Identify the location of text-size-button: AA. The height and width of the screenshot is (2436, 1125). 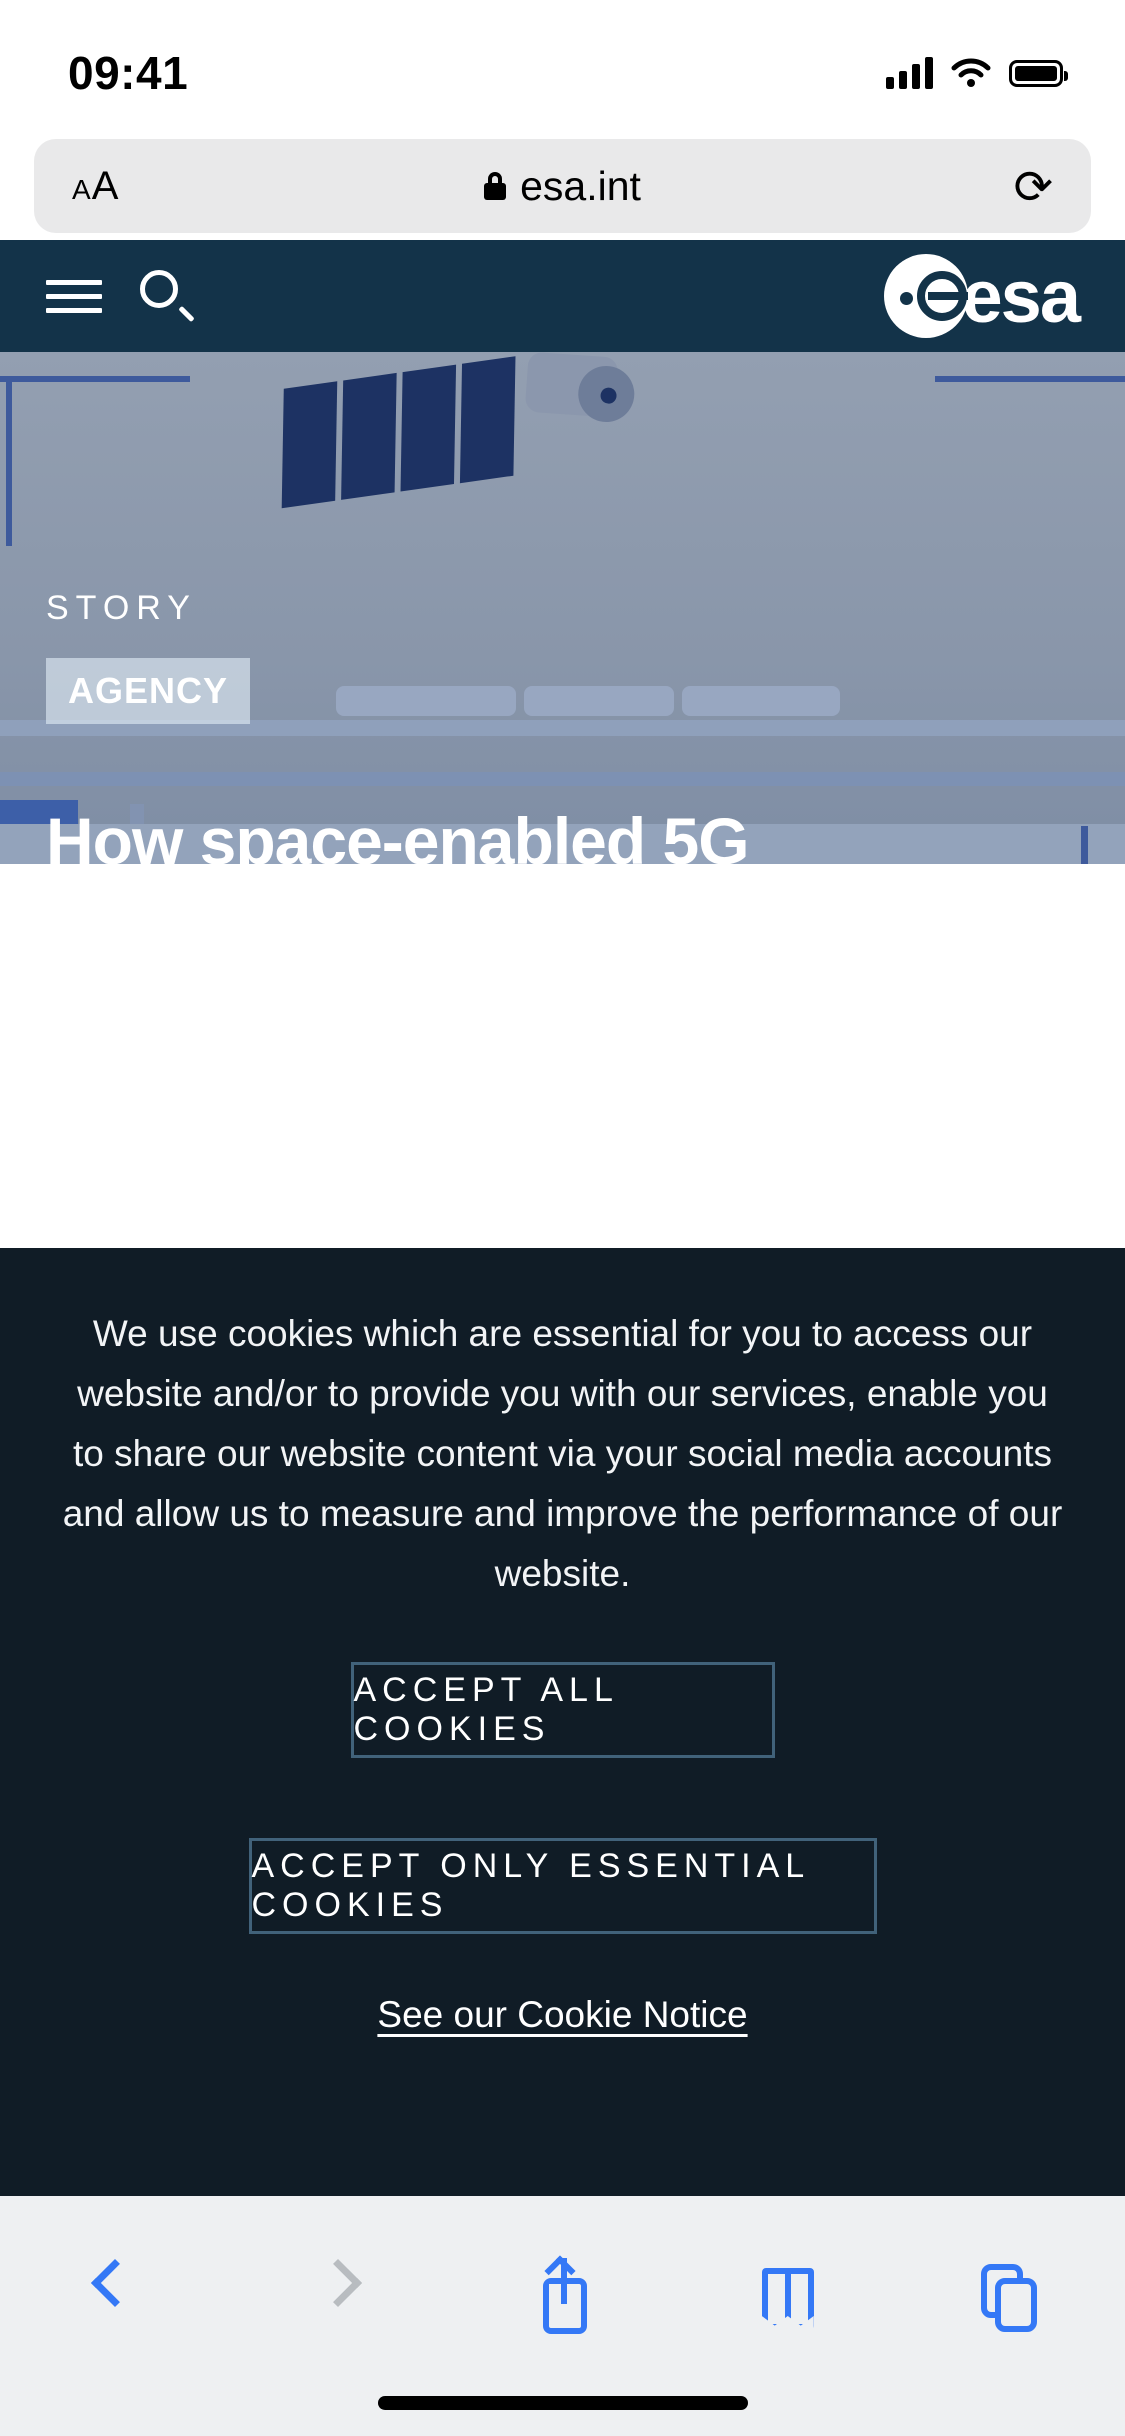
(95, 186).